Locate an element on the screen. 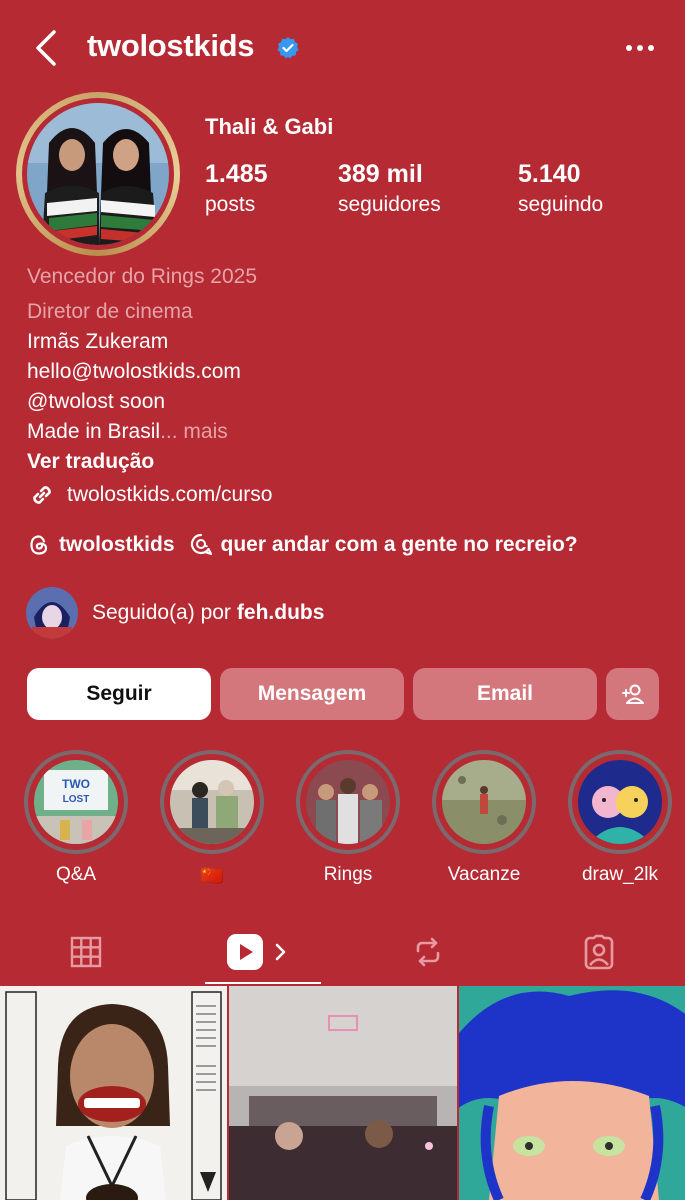 This screenshot has width=685, height=1200. link-icon is located at coordinates (42, 495).